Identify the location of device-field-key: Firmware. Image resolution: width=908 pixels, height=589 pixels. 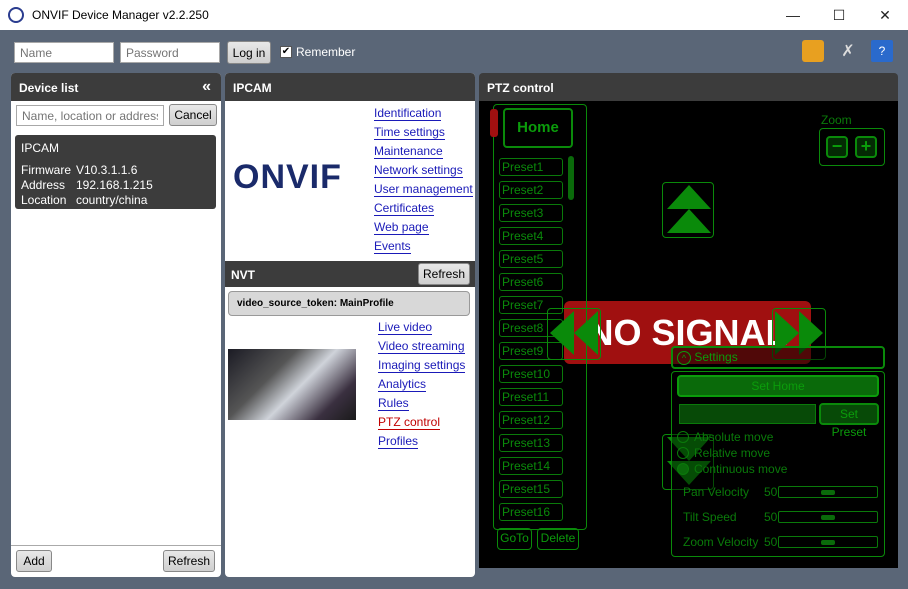
(46, 170).